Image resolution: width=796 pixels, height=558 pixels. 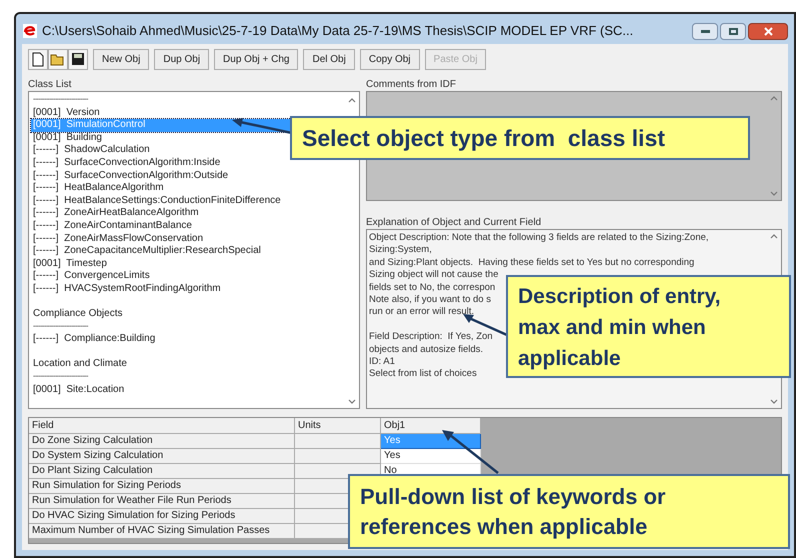 I want to click on toolbar-button: Del Obj, so click(x=329, y=59).